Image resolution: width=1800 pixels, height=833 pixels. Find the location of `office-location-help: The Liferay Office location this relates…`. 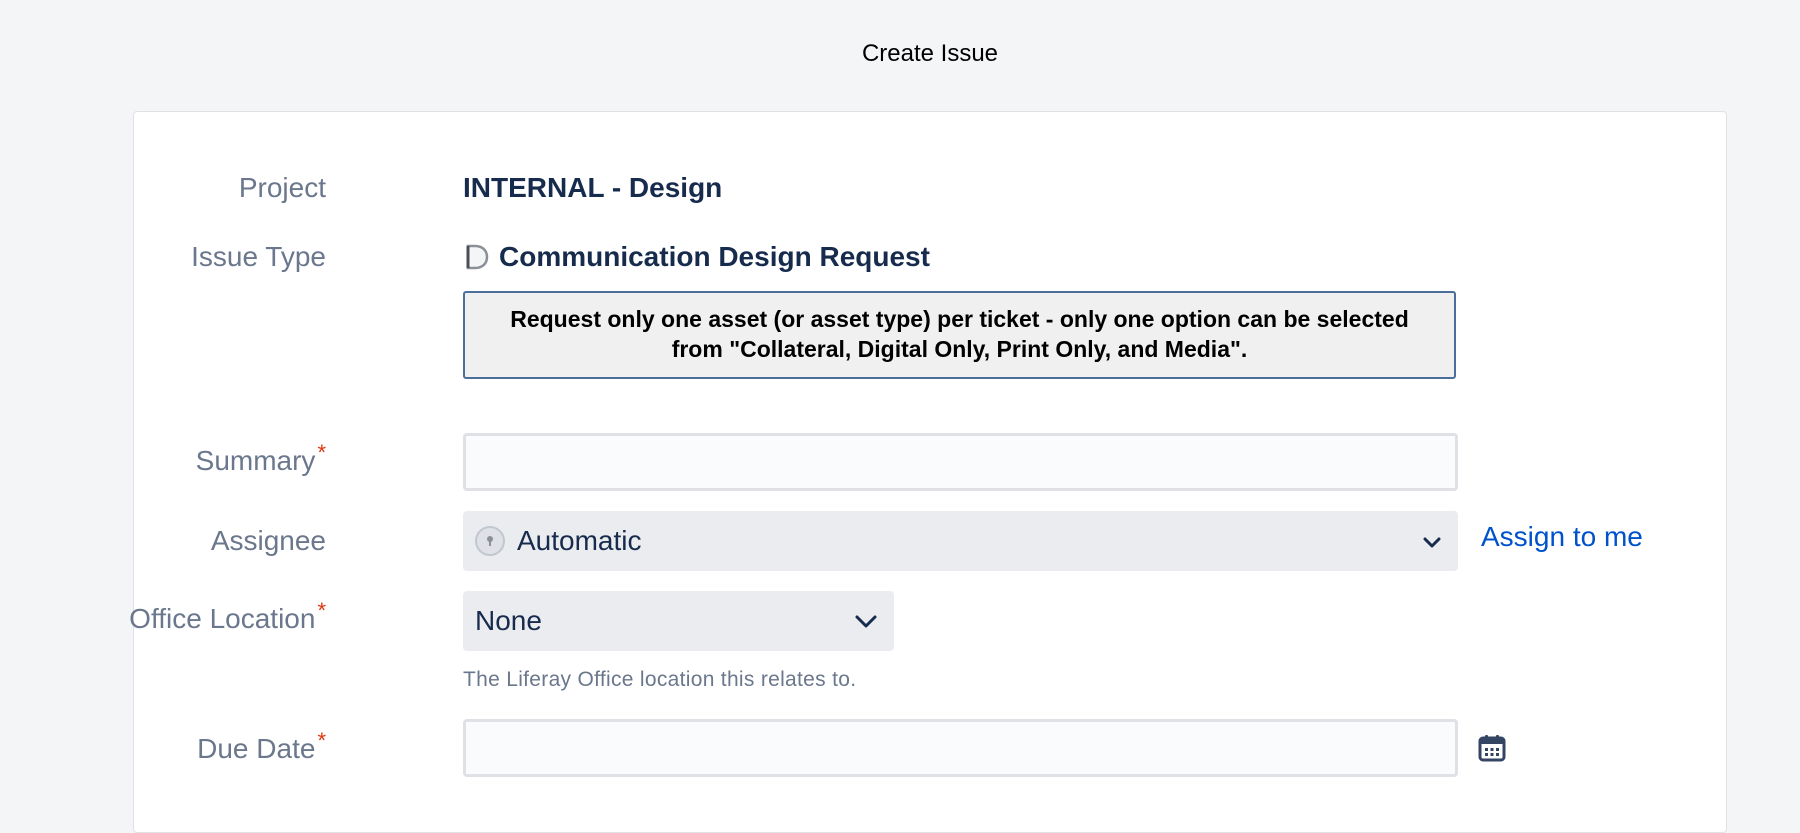

office-location-help: The Liferay Office location this relates… is located at coordinates (660, 679).